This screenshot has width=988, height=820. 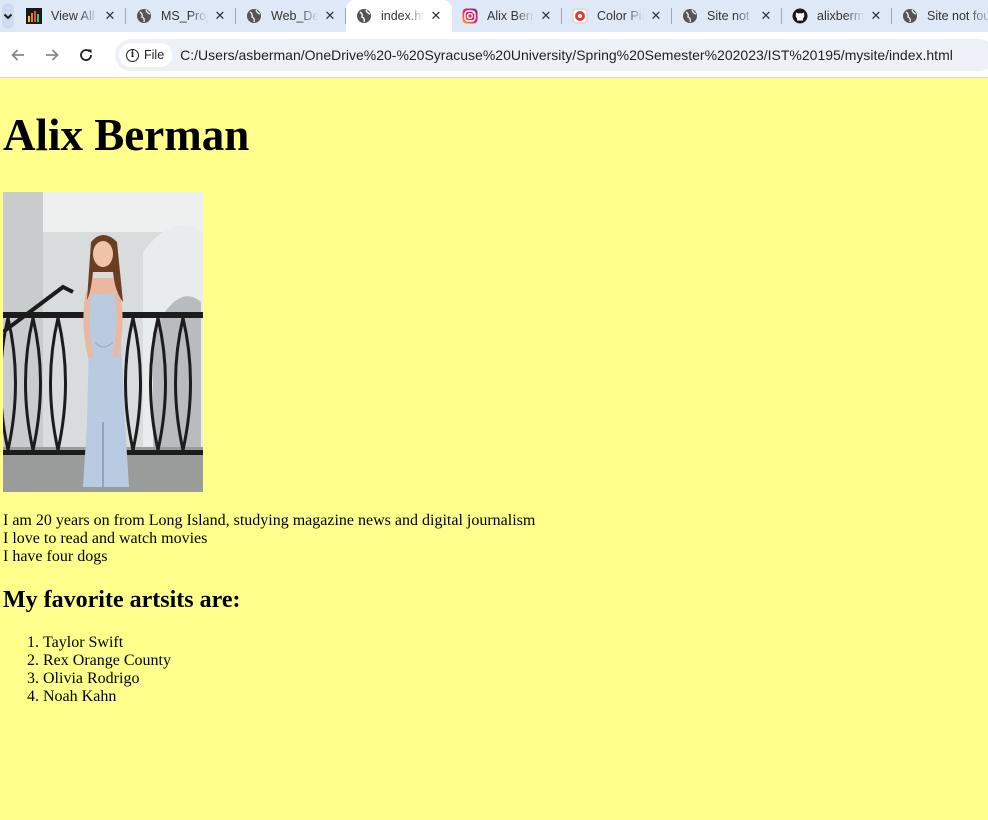 I want to click on tab-site-not-found-2: Site not found, so click(x=940, y=16).